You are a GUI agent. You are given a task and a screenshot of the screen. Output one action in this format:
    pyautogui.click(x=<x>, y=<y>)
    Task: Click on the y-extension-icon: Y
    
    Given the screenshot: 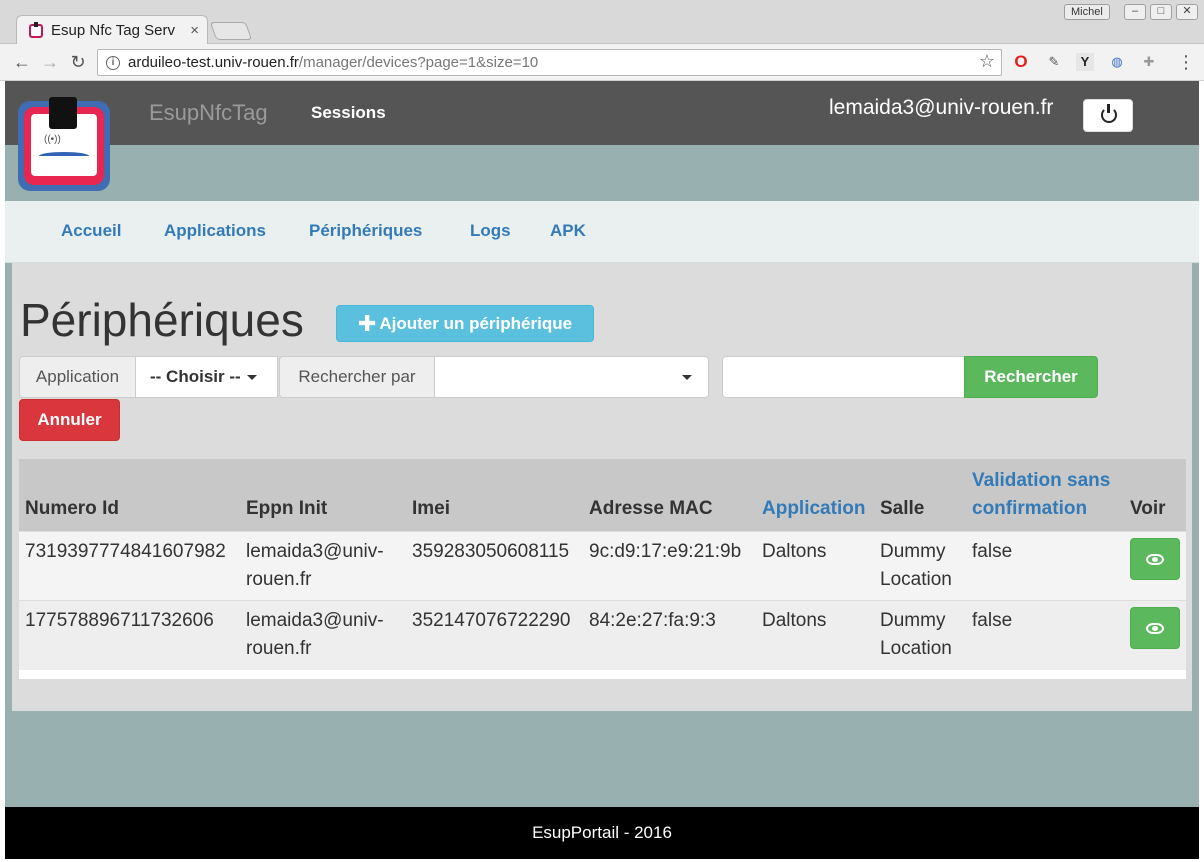 What is the action you would take?
    pyautogui.click(x=1085, y=62)
    